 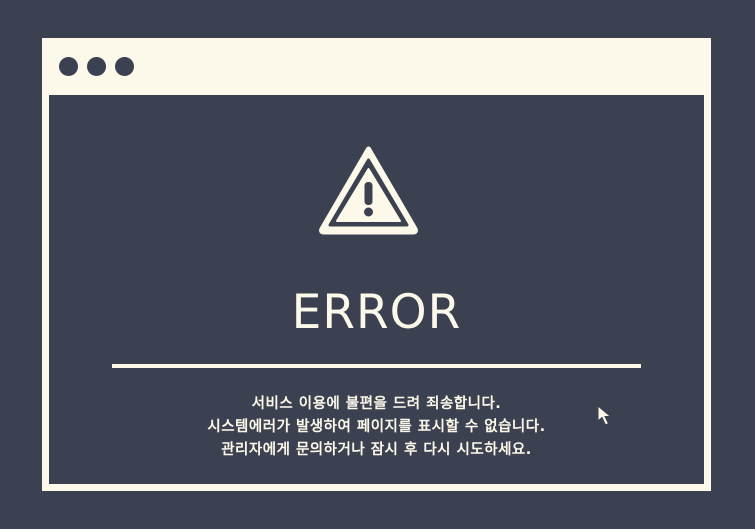 I want to click on error-message-line: 관리자에게 문의하거나 잠시 후 다시 시도하세요., so click(x=376, y=450).